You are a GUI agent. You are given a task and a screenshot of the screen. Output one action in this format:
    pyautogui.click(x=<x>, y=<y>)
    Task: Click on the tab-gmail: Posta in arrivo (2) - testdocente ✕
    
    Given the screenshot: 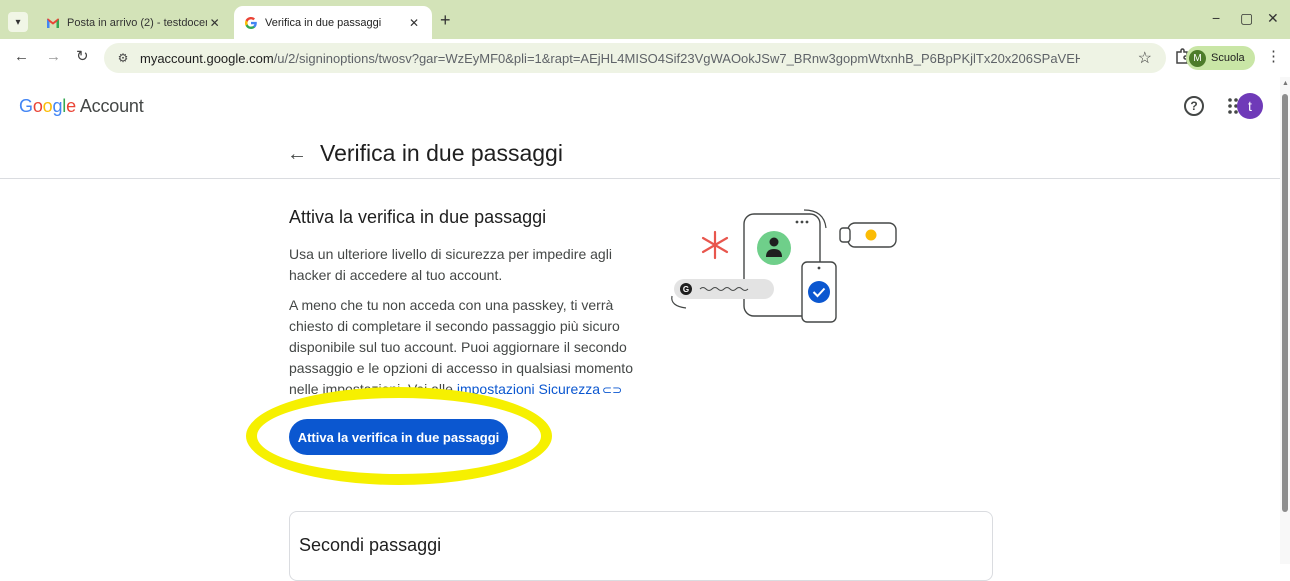 What is the action you would take?
    pyautogui.click(x=134, y=22)
    